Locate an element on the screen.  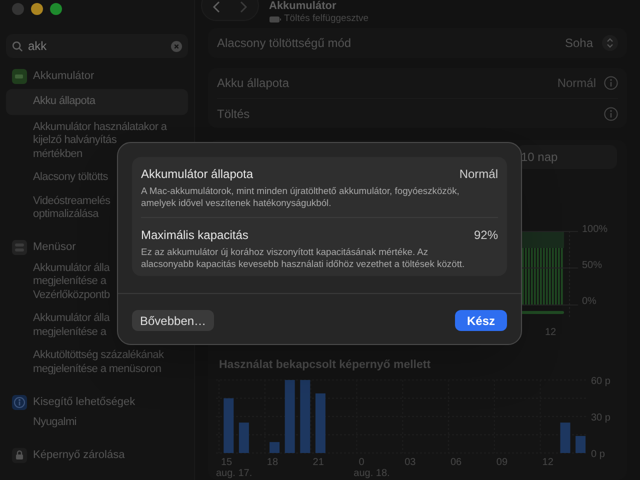
lock-icon is located at coordinates (19, 455).